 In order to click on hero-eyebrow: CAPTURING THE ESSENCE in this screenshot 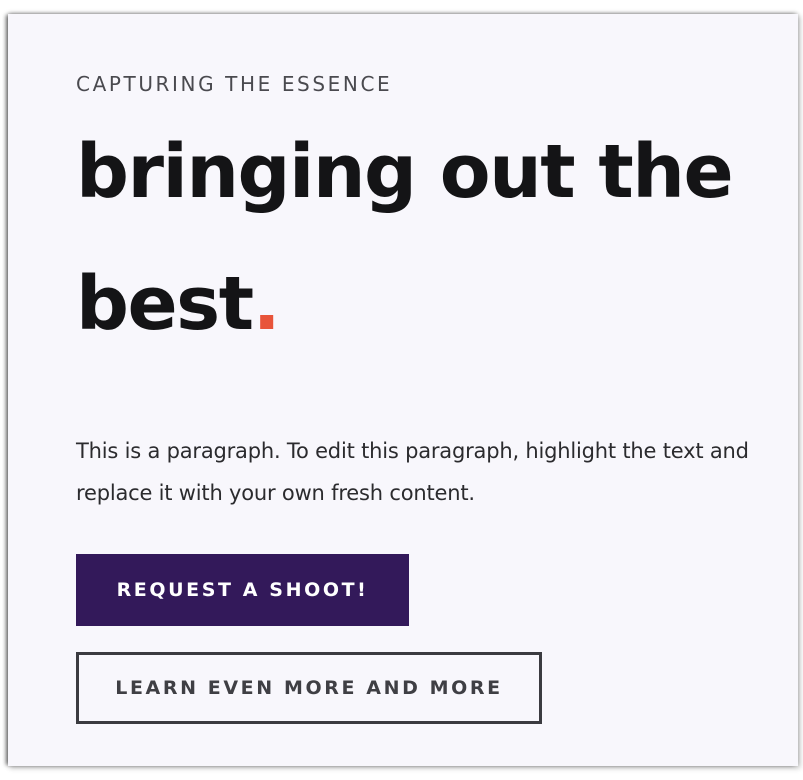, I will do `click(234, 84)`.